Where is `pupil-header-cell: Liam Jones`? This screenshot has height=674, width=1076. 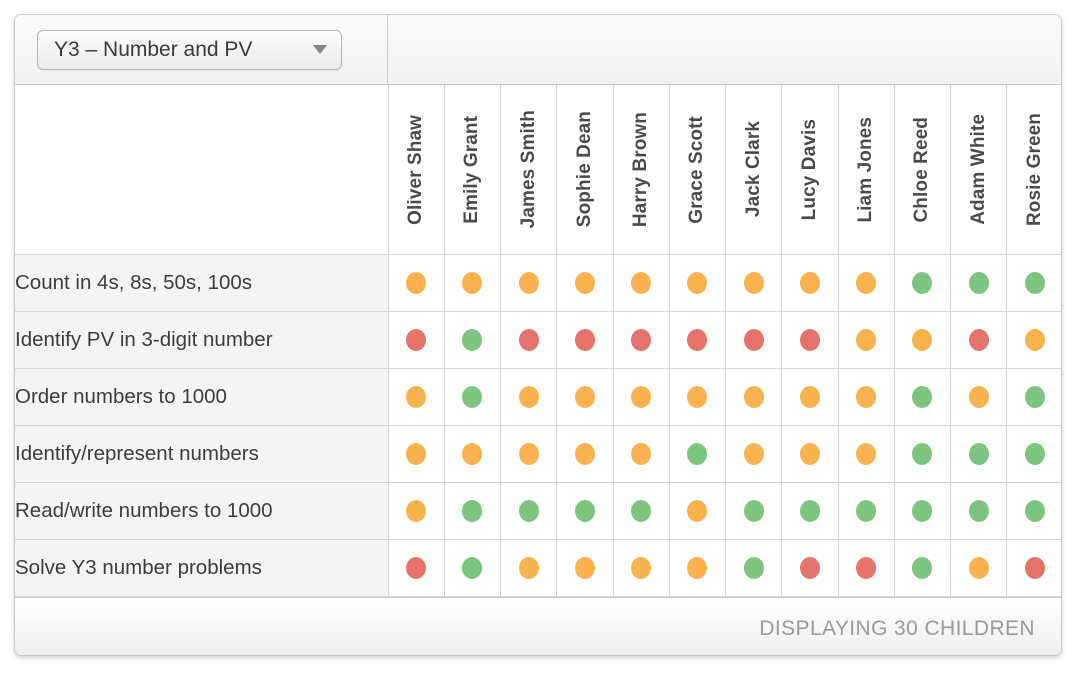 pupil-header-cell: Liam Jones is located at coordinates (866, 170).